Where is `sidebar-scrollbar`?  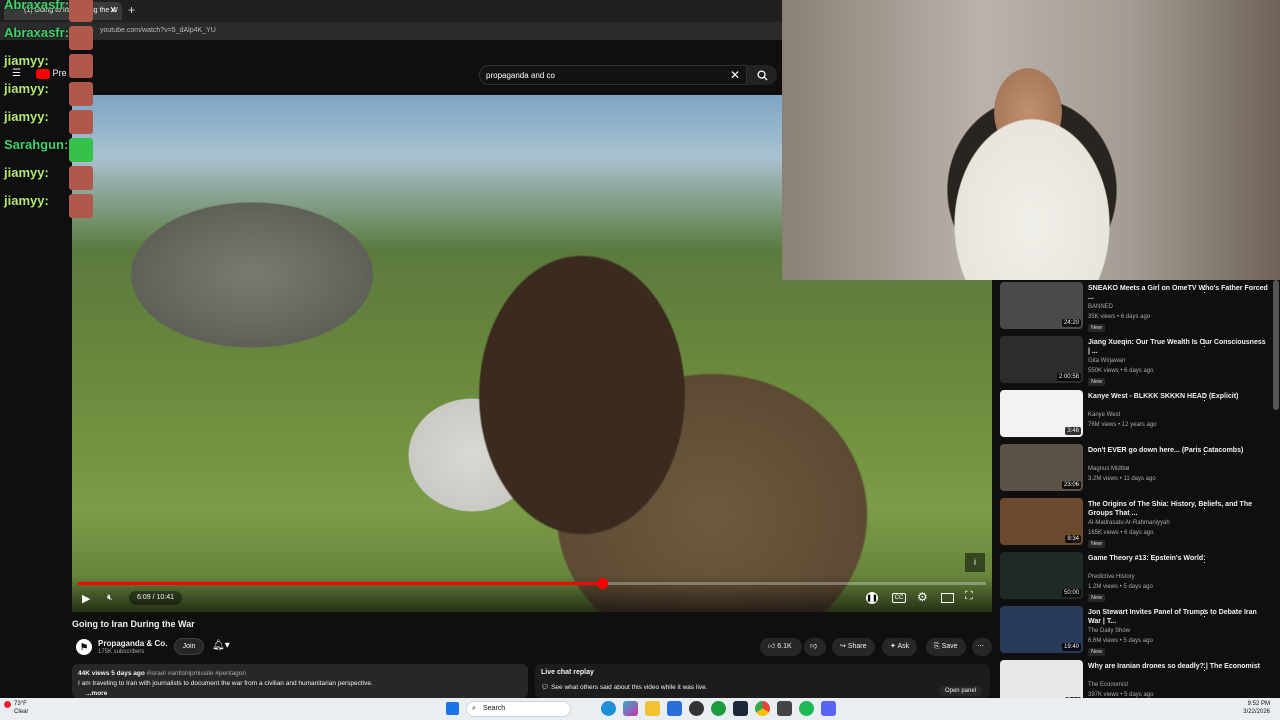 sidebar-scrollbar is located at coordinates (1276, 345).